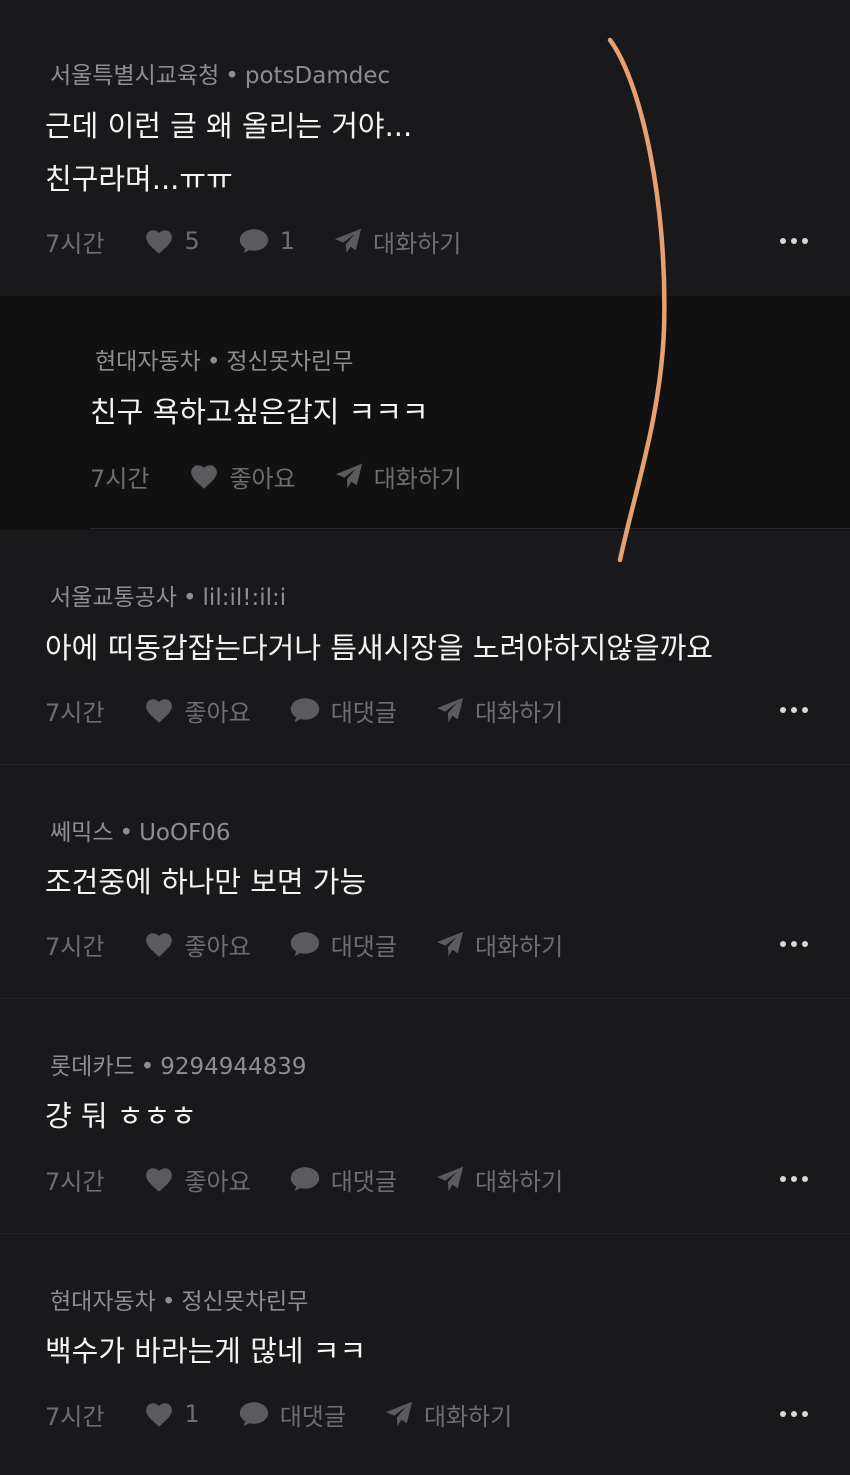 The height and width of the screenshot is (1475, 850). Describe the element at coordinates (140, 830) in the screenshot. I see `comment-author: 쎄믹스 • UoOF06` at that location.